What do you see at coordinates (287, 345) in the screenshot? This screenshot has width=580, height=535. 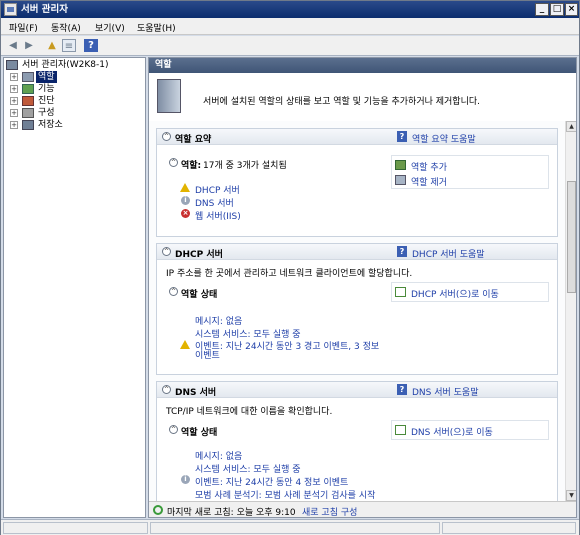 I see `dhcp-events: 이벤트: 지난 24시간 동안 3 경고 이벤트, 3 정보` at bounding box center [287, 345].